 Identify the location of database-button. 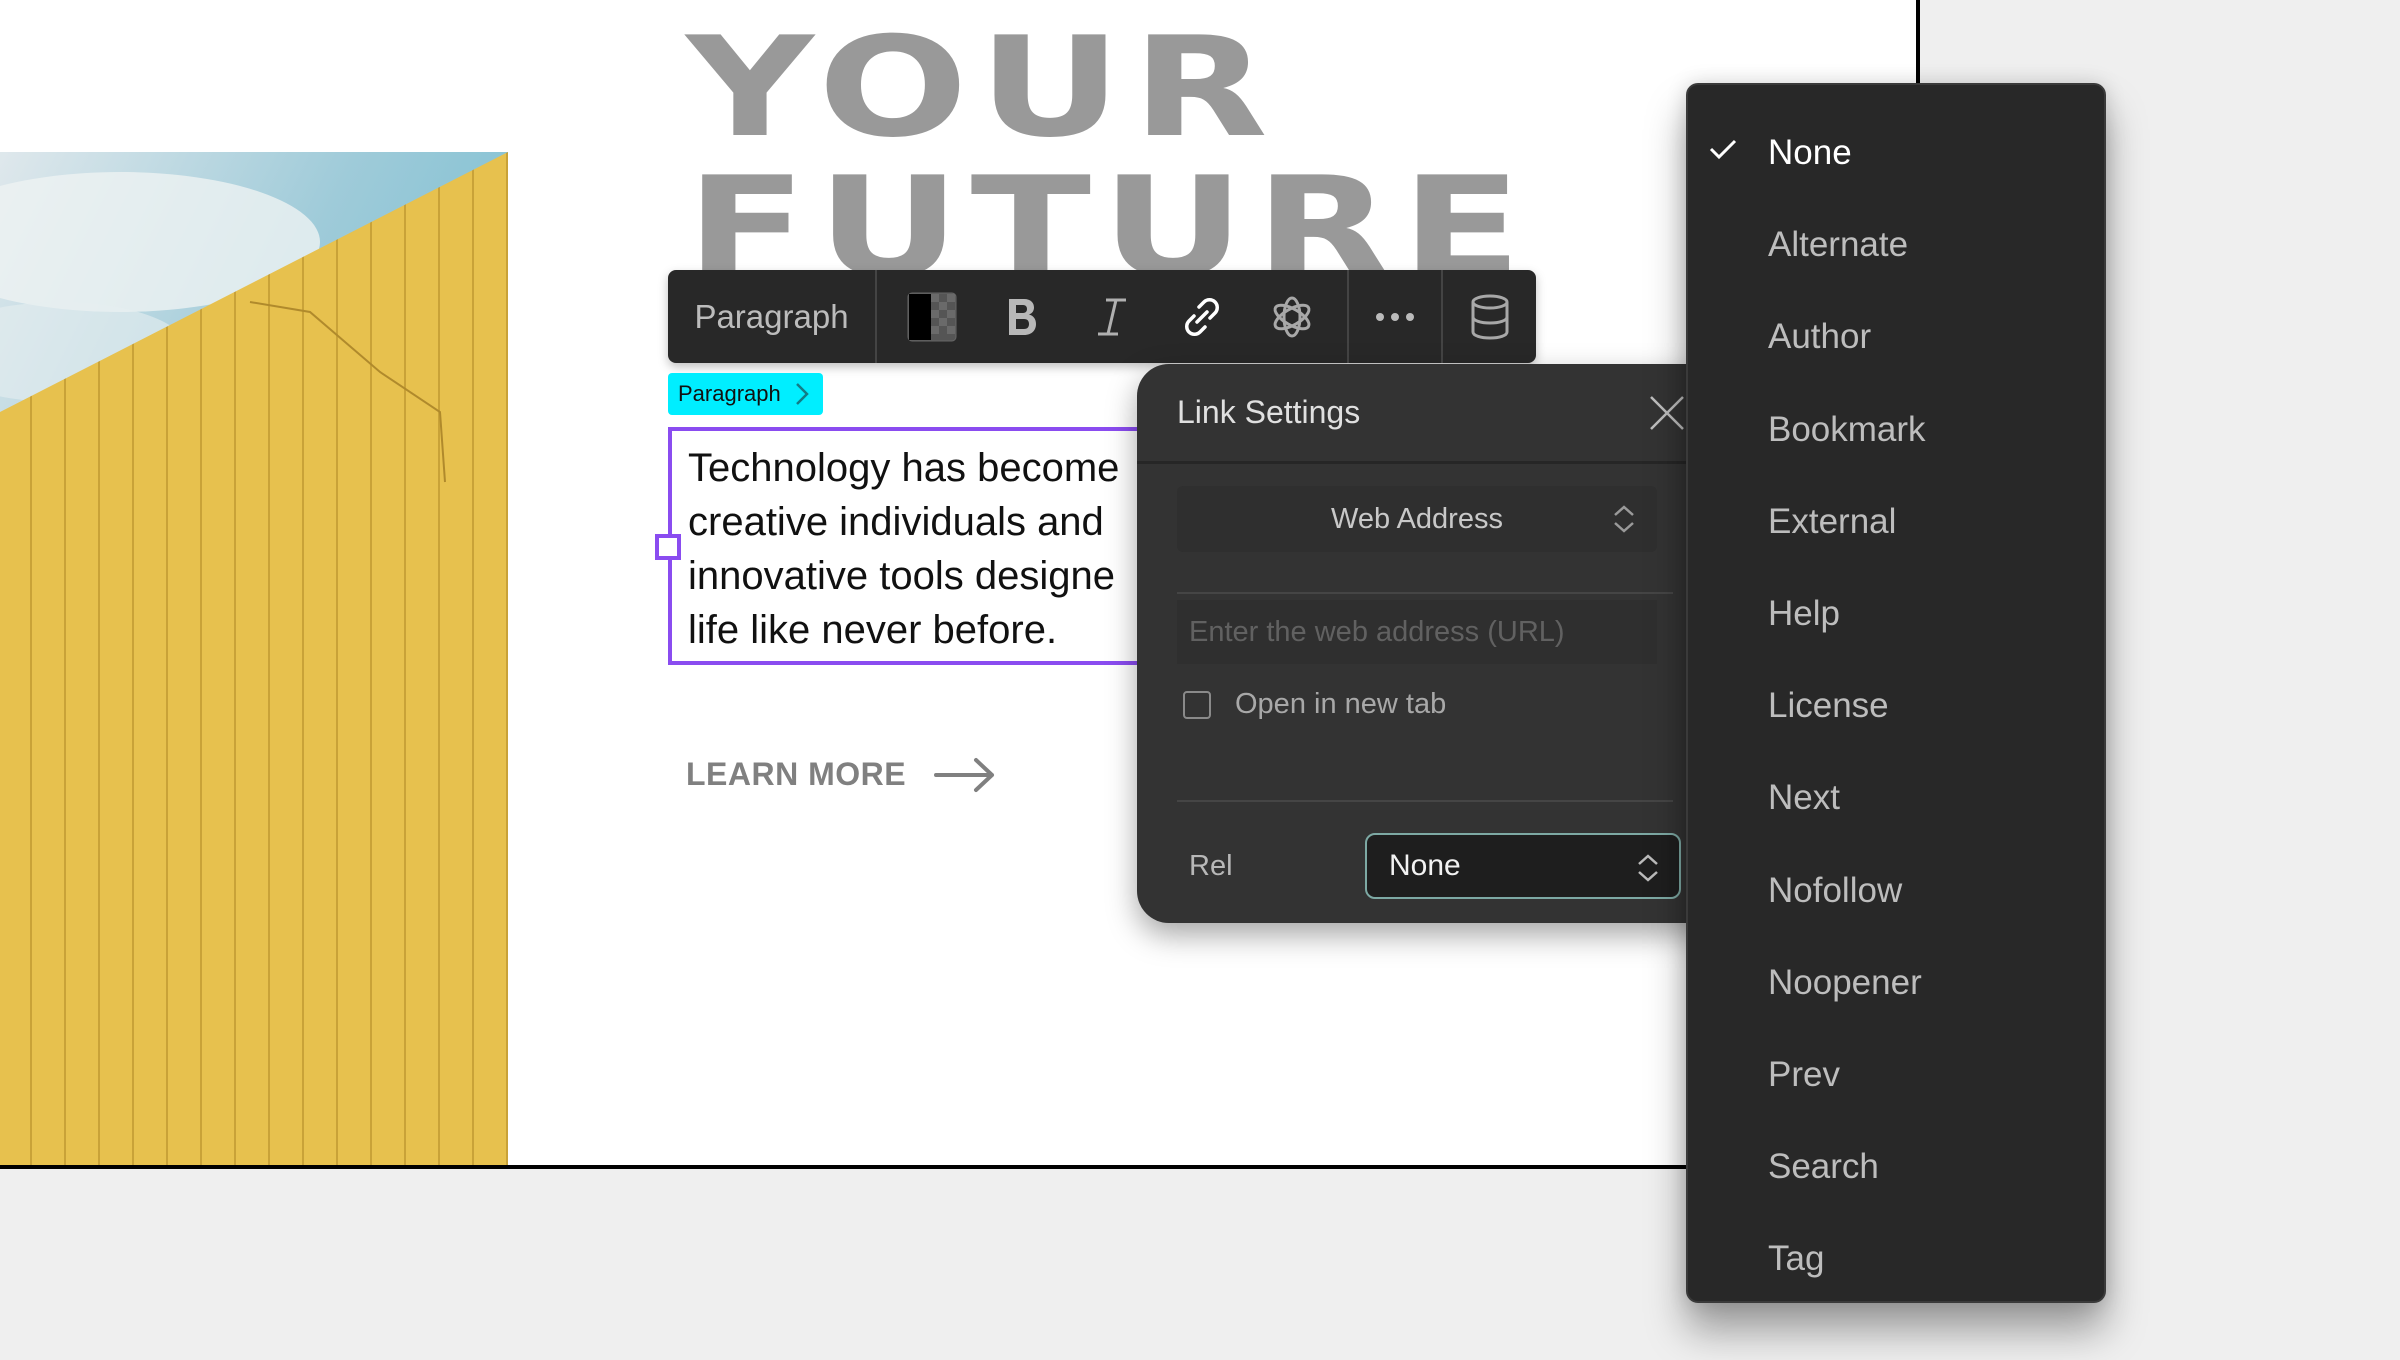
(1490, 317).